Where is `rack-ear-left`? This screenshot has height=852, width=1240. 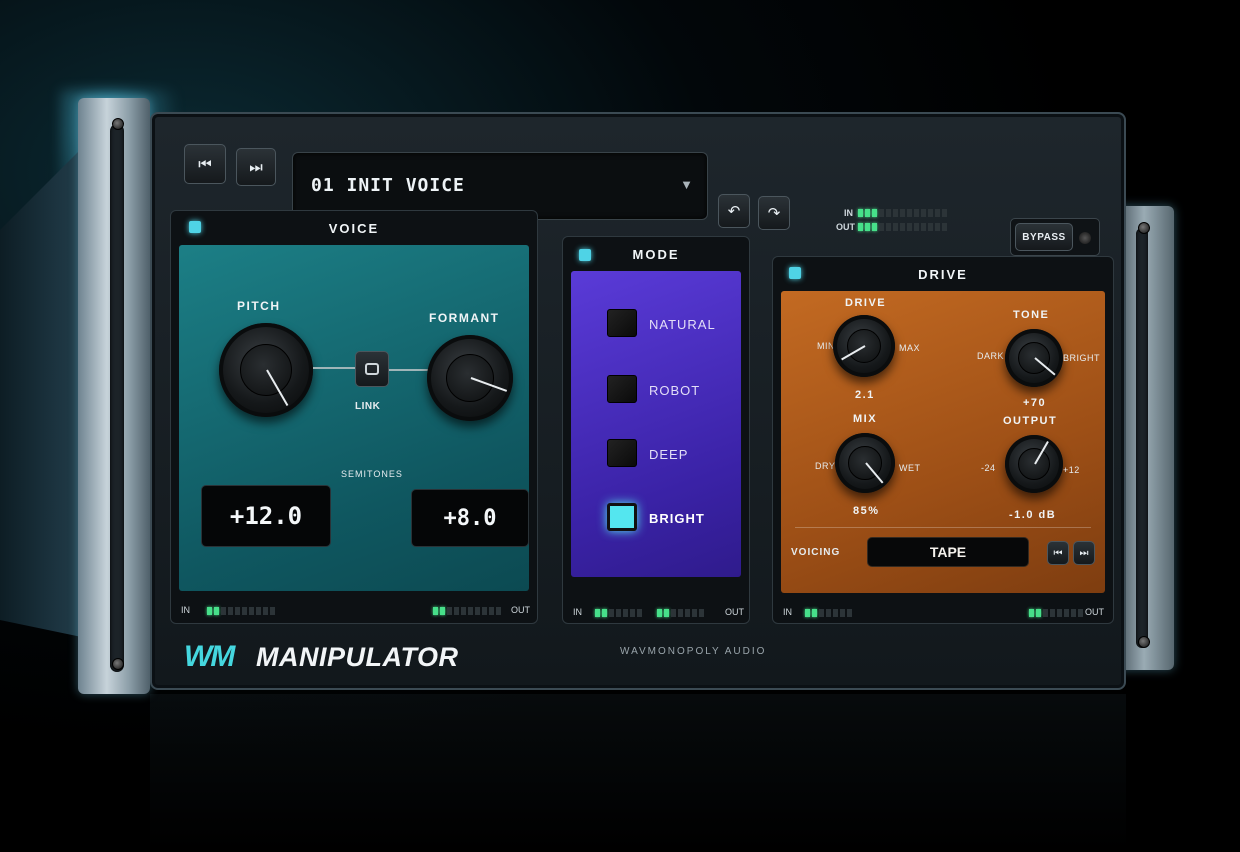 rack-ear-left is located at coordinates (114, 396).